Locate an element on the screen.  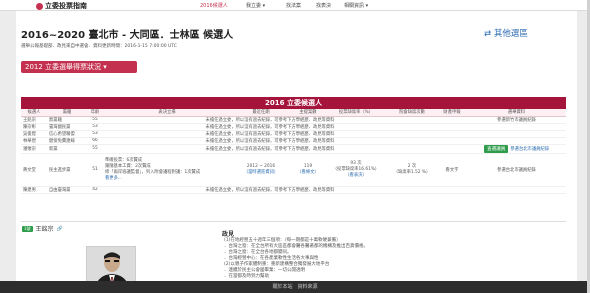
candidate-party: 新黨 is located at coordinates (67, 149).